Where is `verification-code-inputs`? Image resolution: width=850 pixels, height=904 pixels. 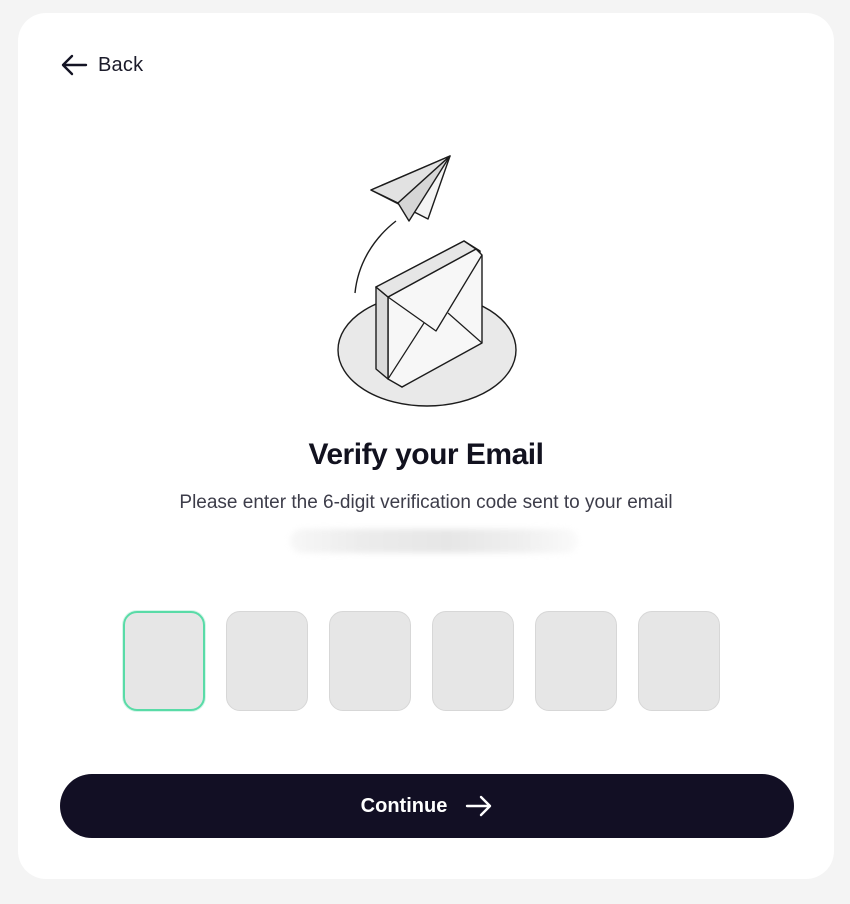
verification-code-inputs is located at coordinates (421, 661).